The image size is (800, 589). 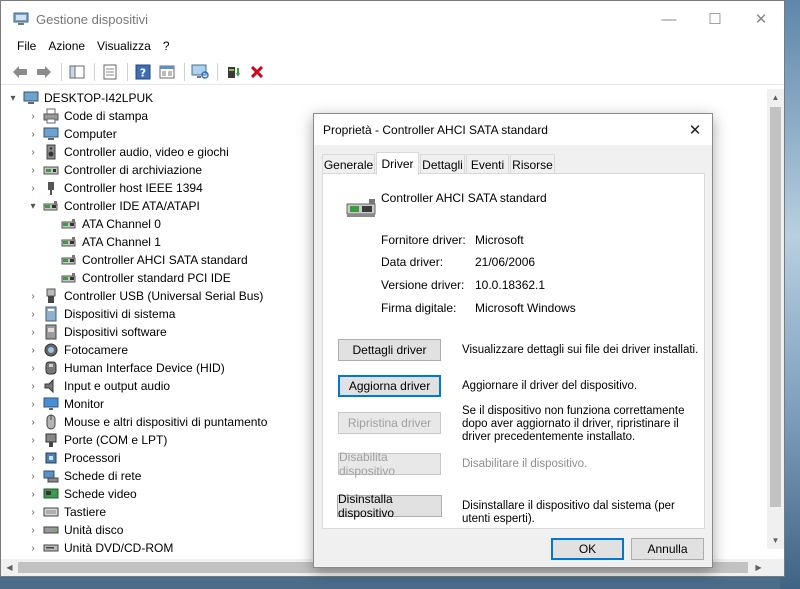 I want to click on tree-category-item: › Processori, so click(x=177, y=458).